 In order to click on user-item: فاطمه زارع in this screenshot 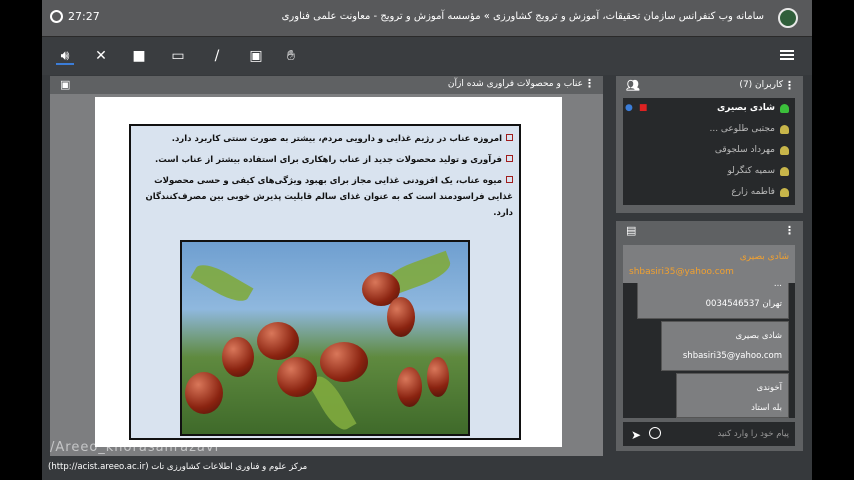, I will do `click(709, 192)`.